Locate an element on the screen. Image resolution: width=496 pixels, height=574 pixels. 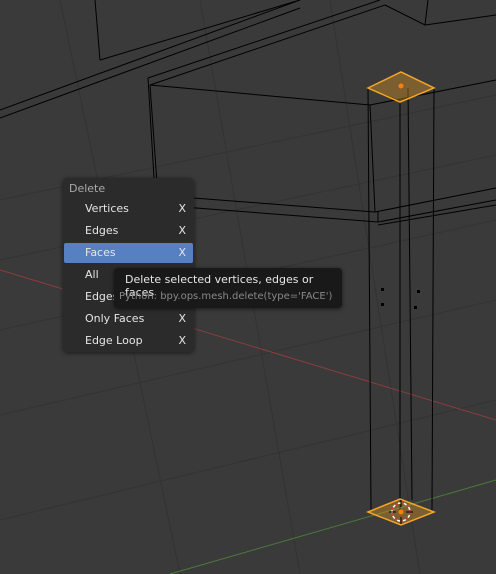
menu-item-label: Edges is located at coordinates (102, 230).